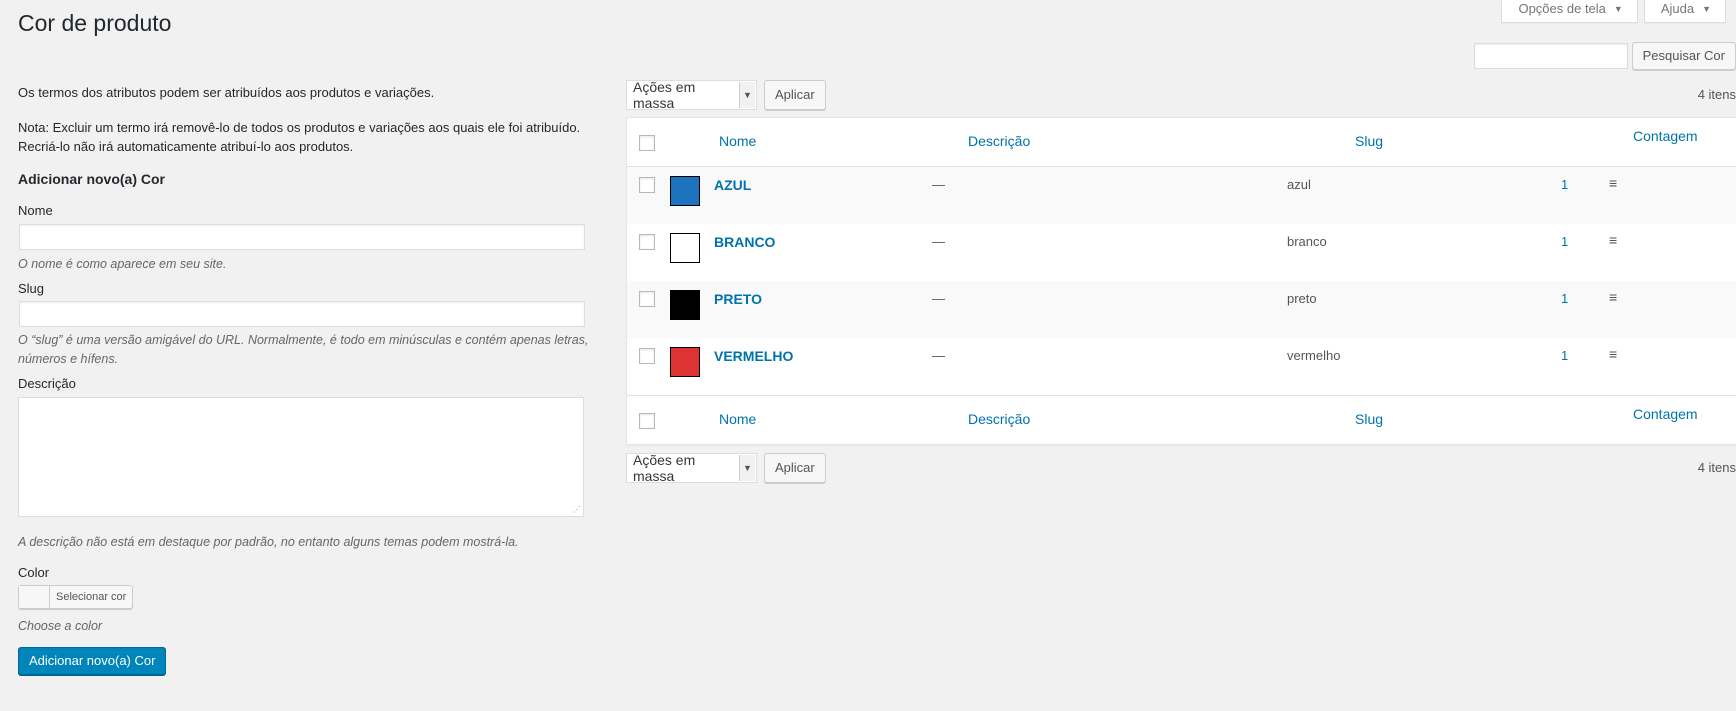 The image size is (1736, 711). I want to click on search-button: Pesquisar Cor, so click(1683, 56).